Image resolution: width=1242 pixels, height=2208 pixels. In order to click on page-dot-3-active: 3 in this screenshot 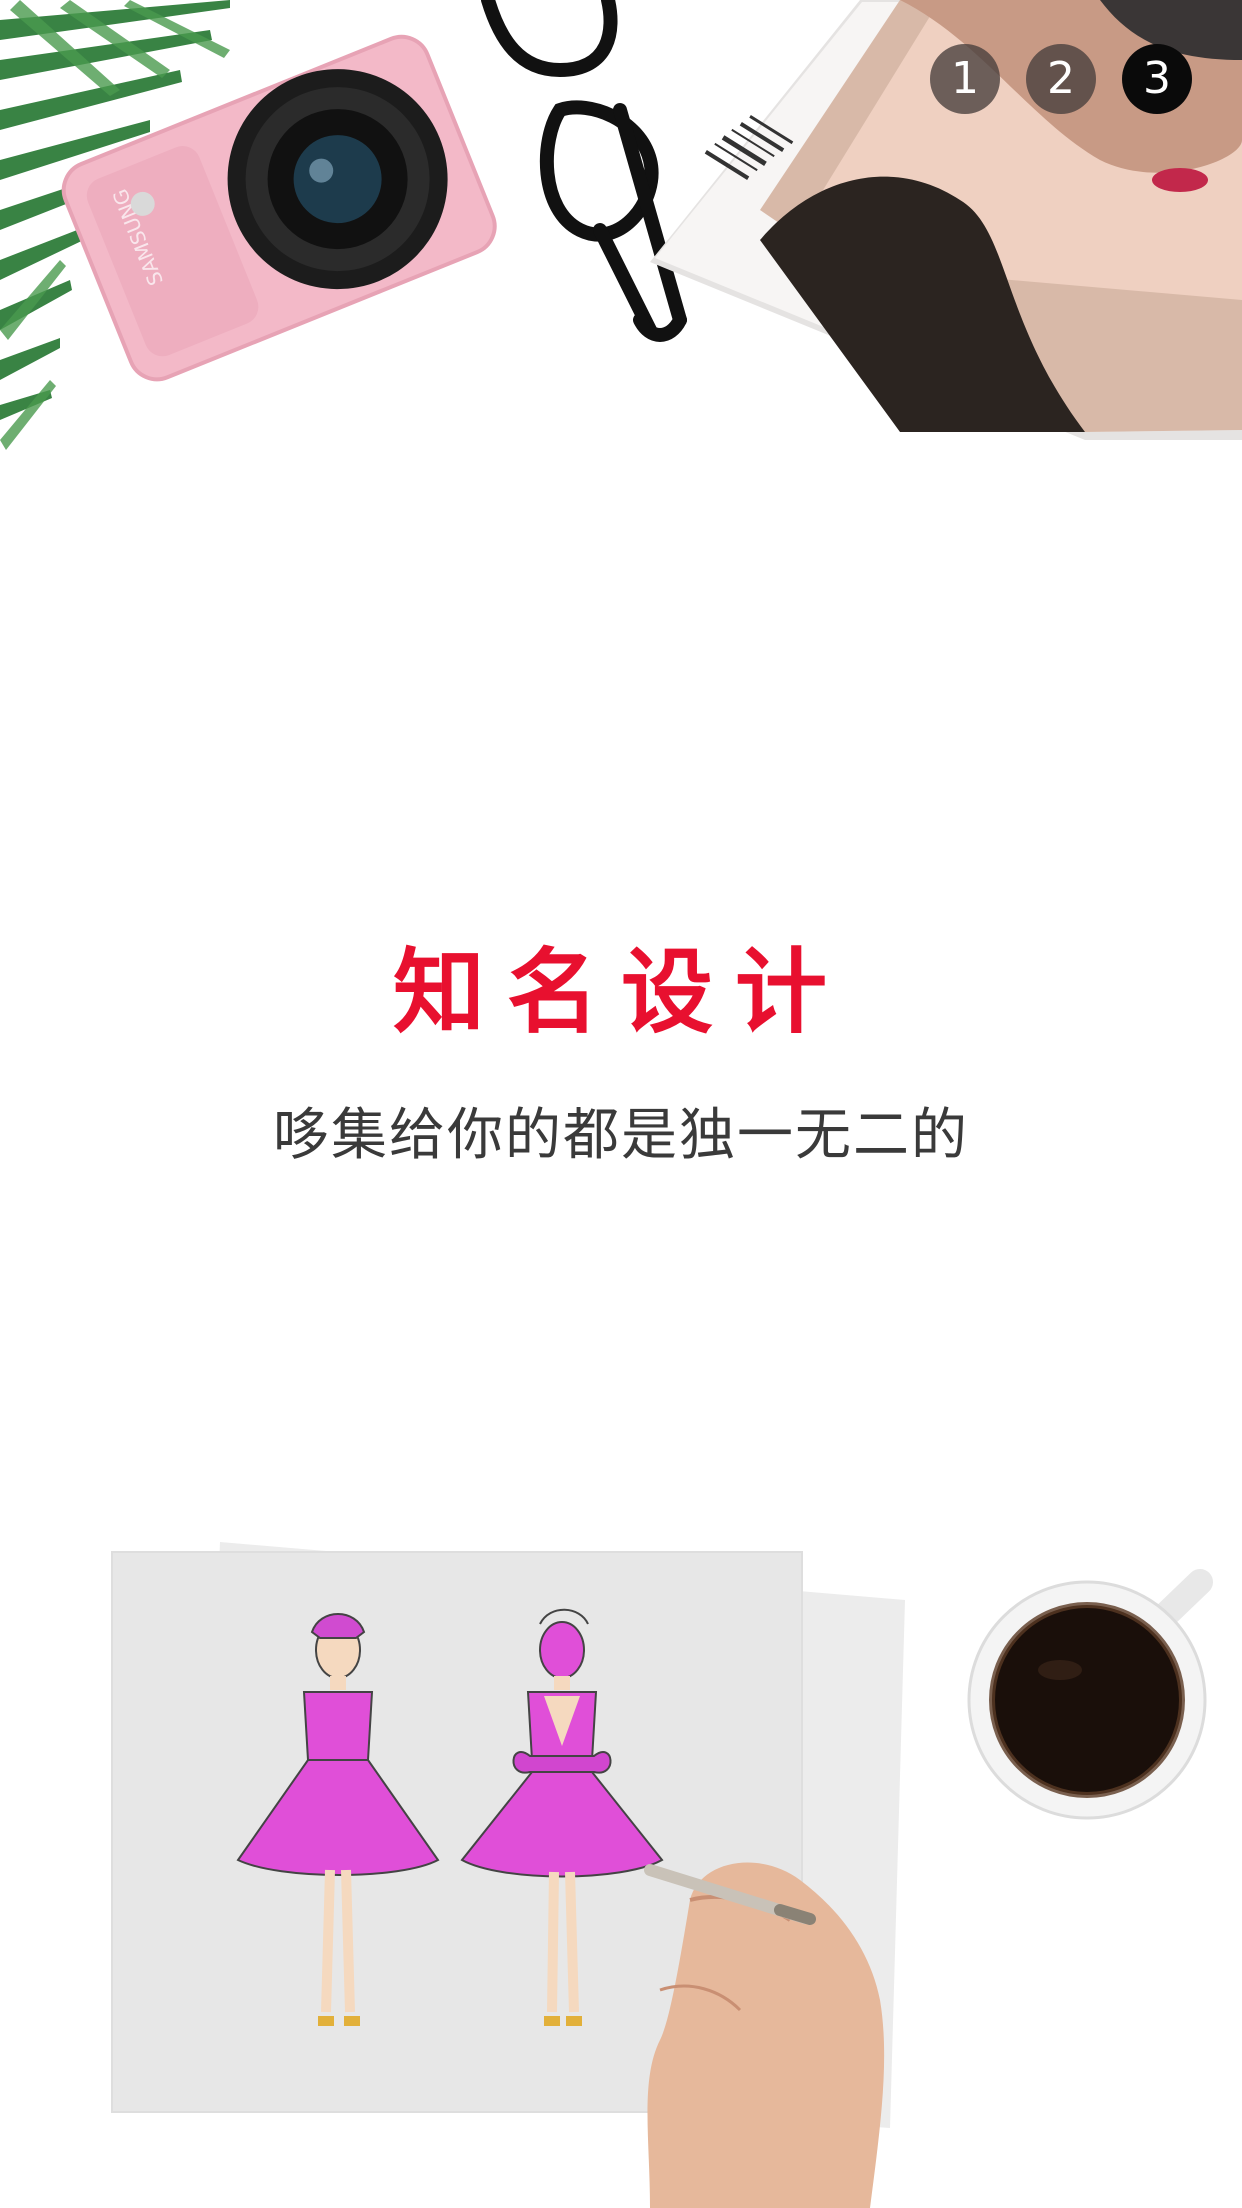, I will do `click(1157, 79)`.